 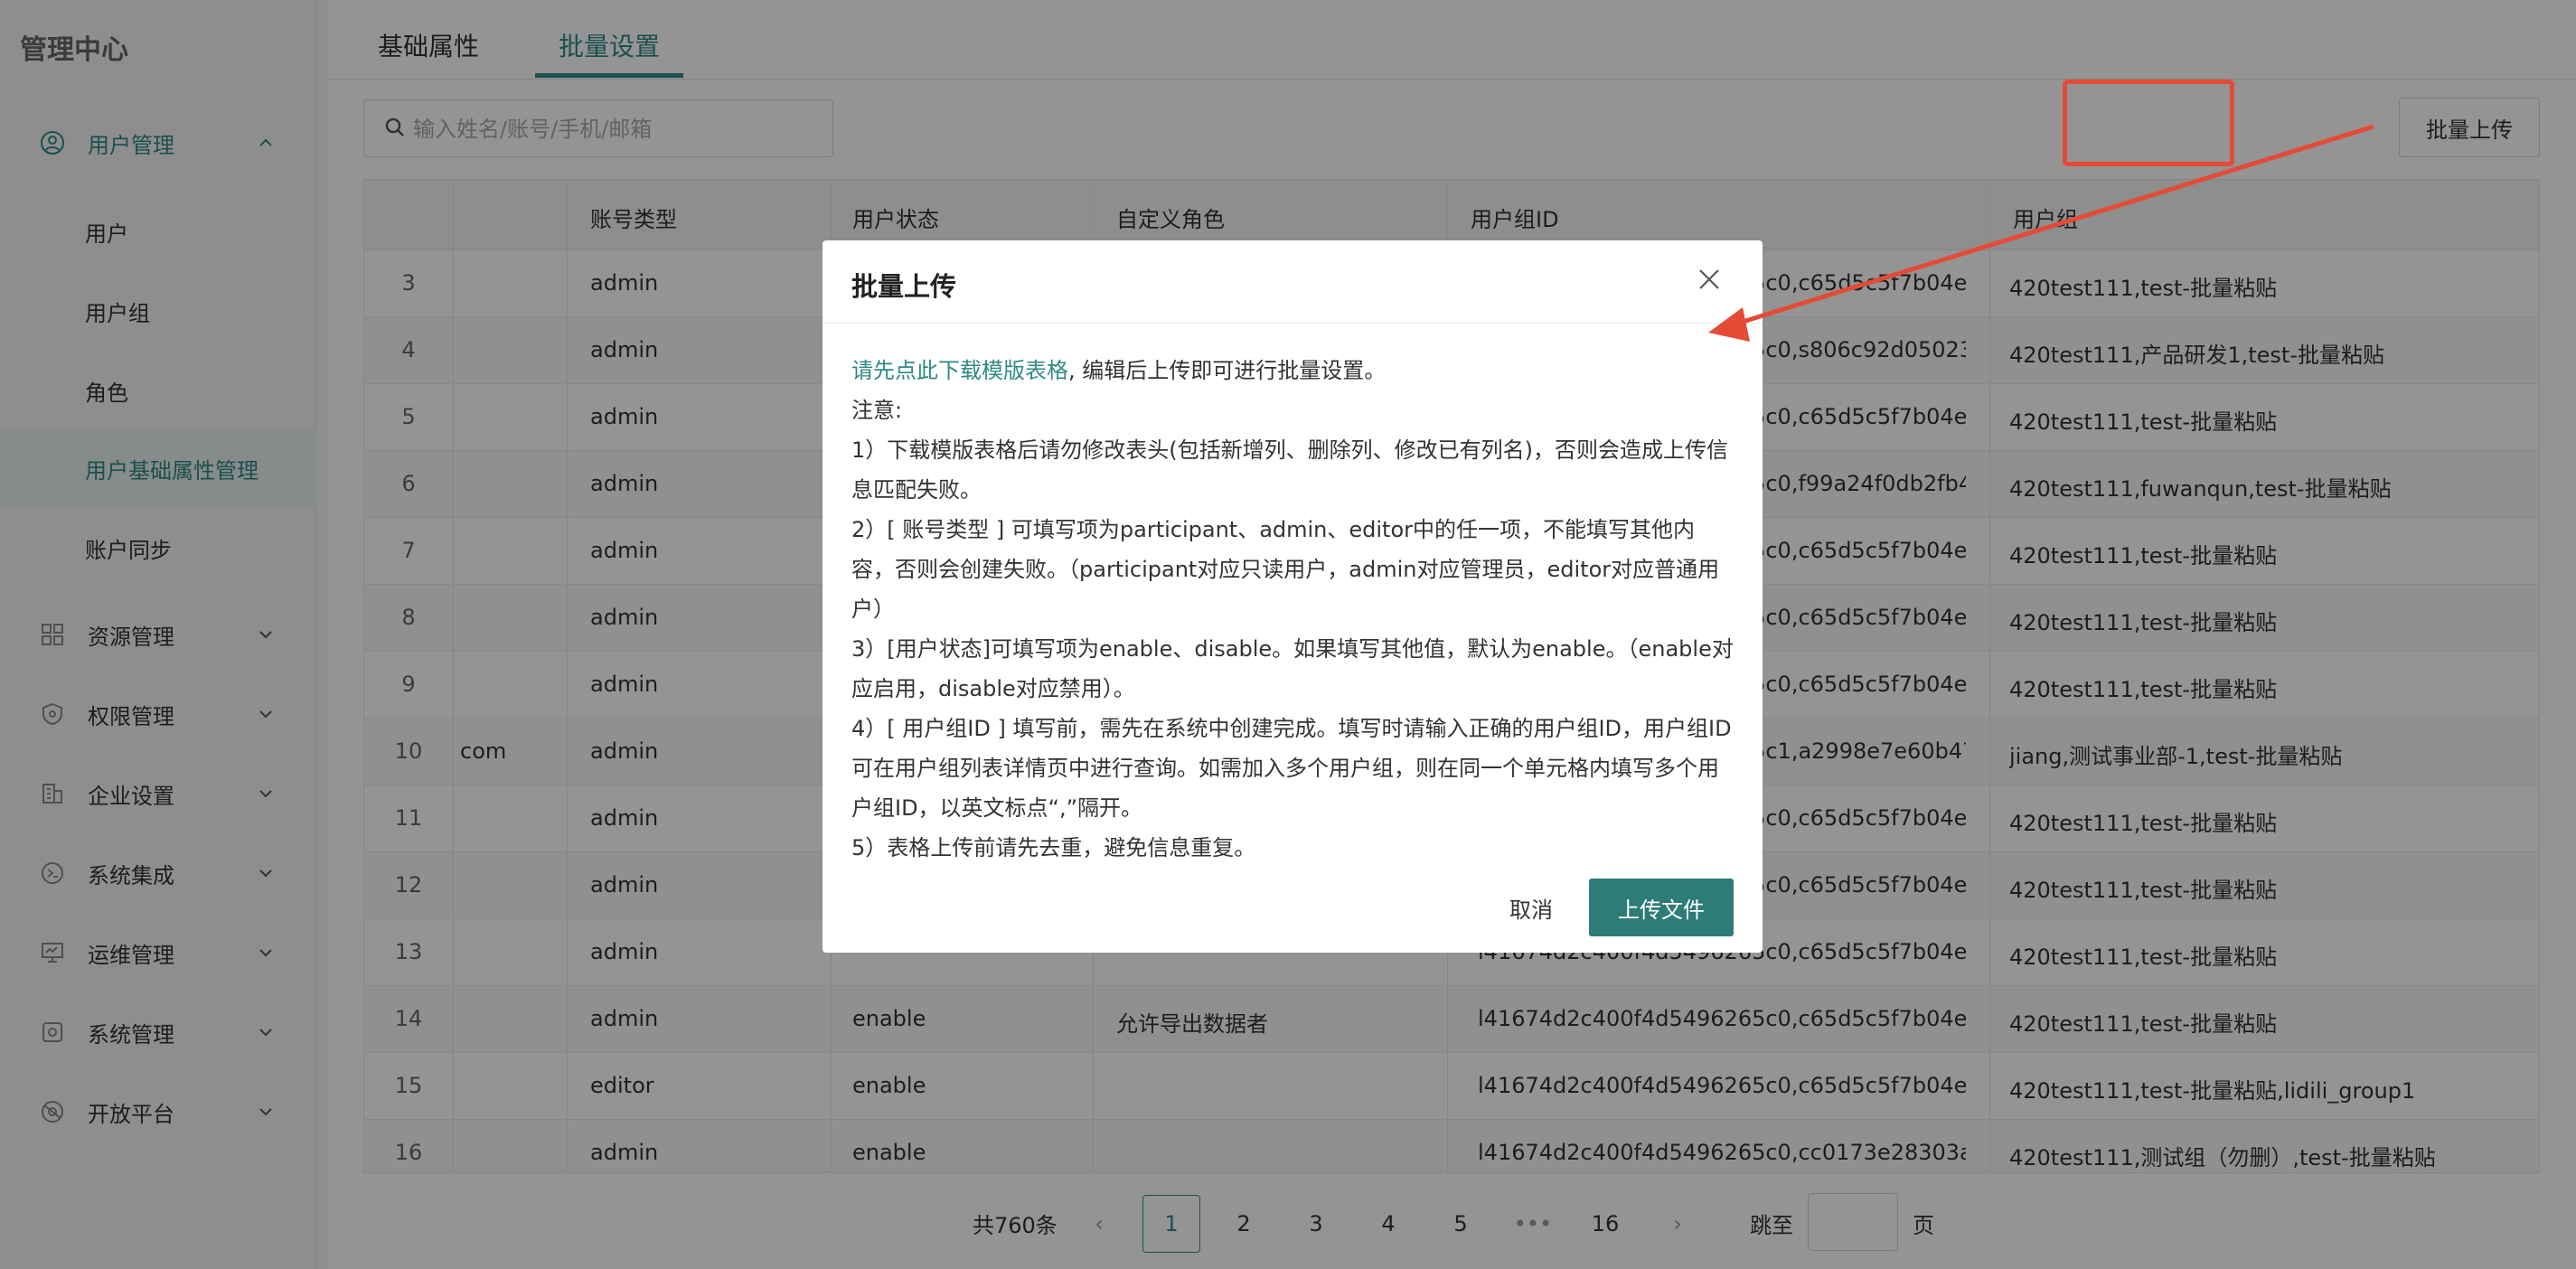 What do you see at coordinates (1661, 908) in the screenshot?
I see `upload-file-button: 上传文件` at bounding box center [1661, 908].